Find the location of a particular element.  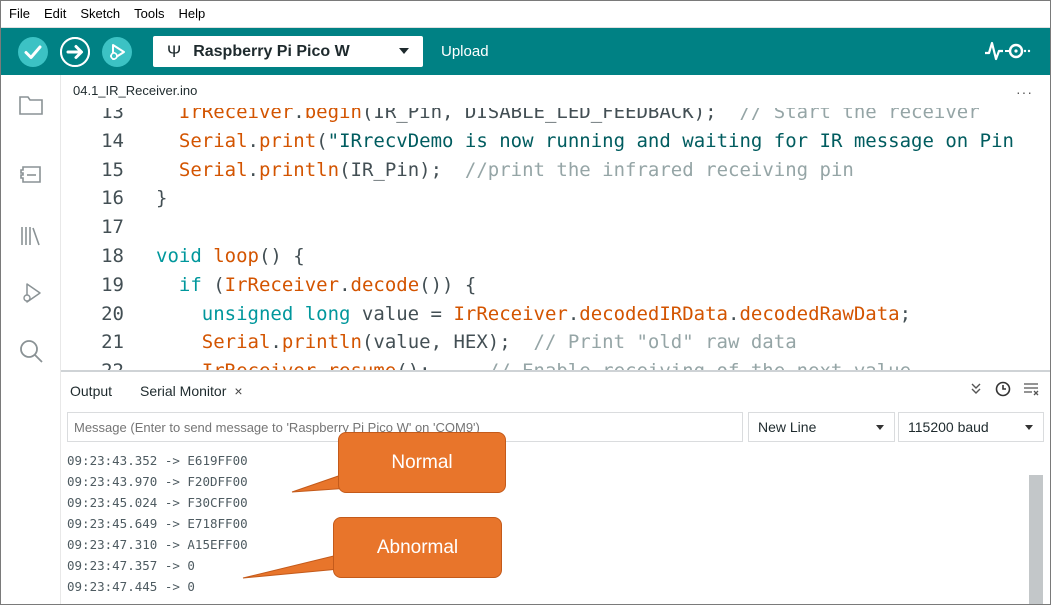

code-line: 17 is located at coordinates (556, 227).